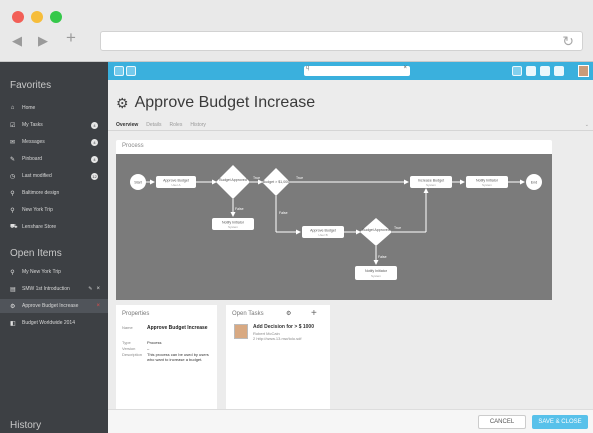 This screenshot has height=433, width=593. Describe the element at coordinates (131, 71) in the screenshot. I see `back-icon` at that location.